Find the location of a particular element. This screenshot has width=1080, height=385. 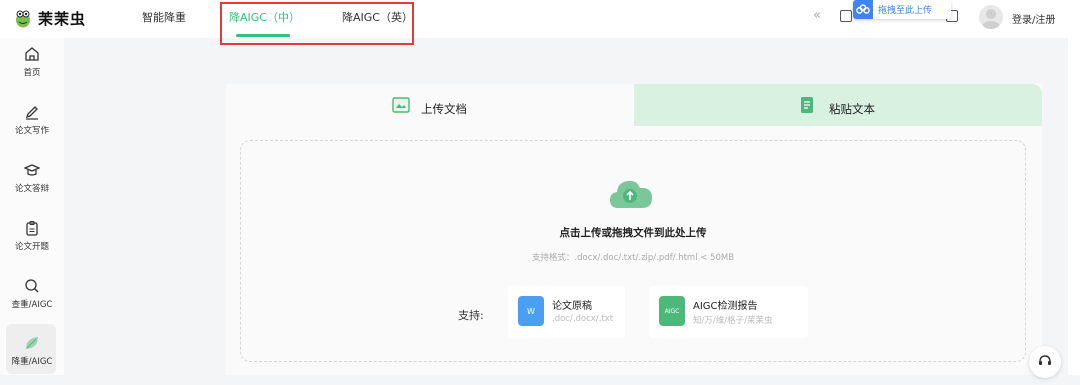

leaf-icon is located at coordinates (32, 343).